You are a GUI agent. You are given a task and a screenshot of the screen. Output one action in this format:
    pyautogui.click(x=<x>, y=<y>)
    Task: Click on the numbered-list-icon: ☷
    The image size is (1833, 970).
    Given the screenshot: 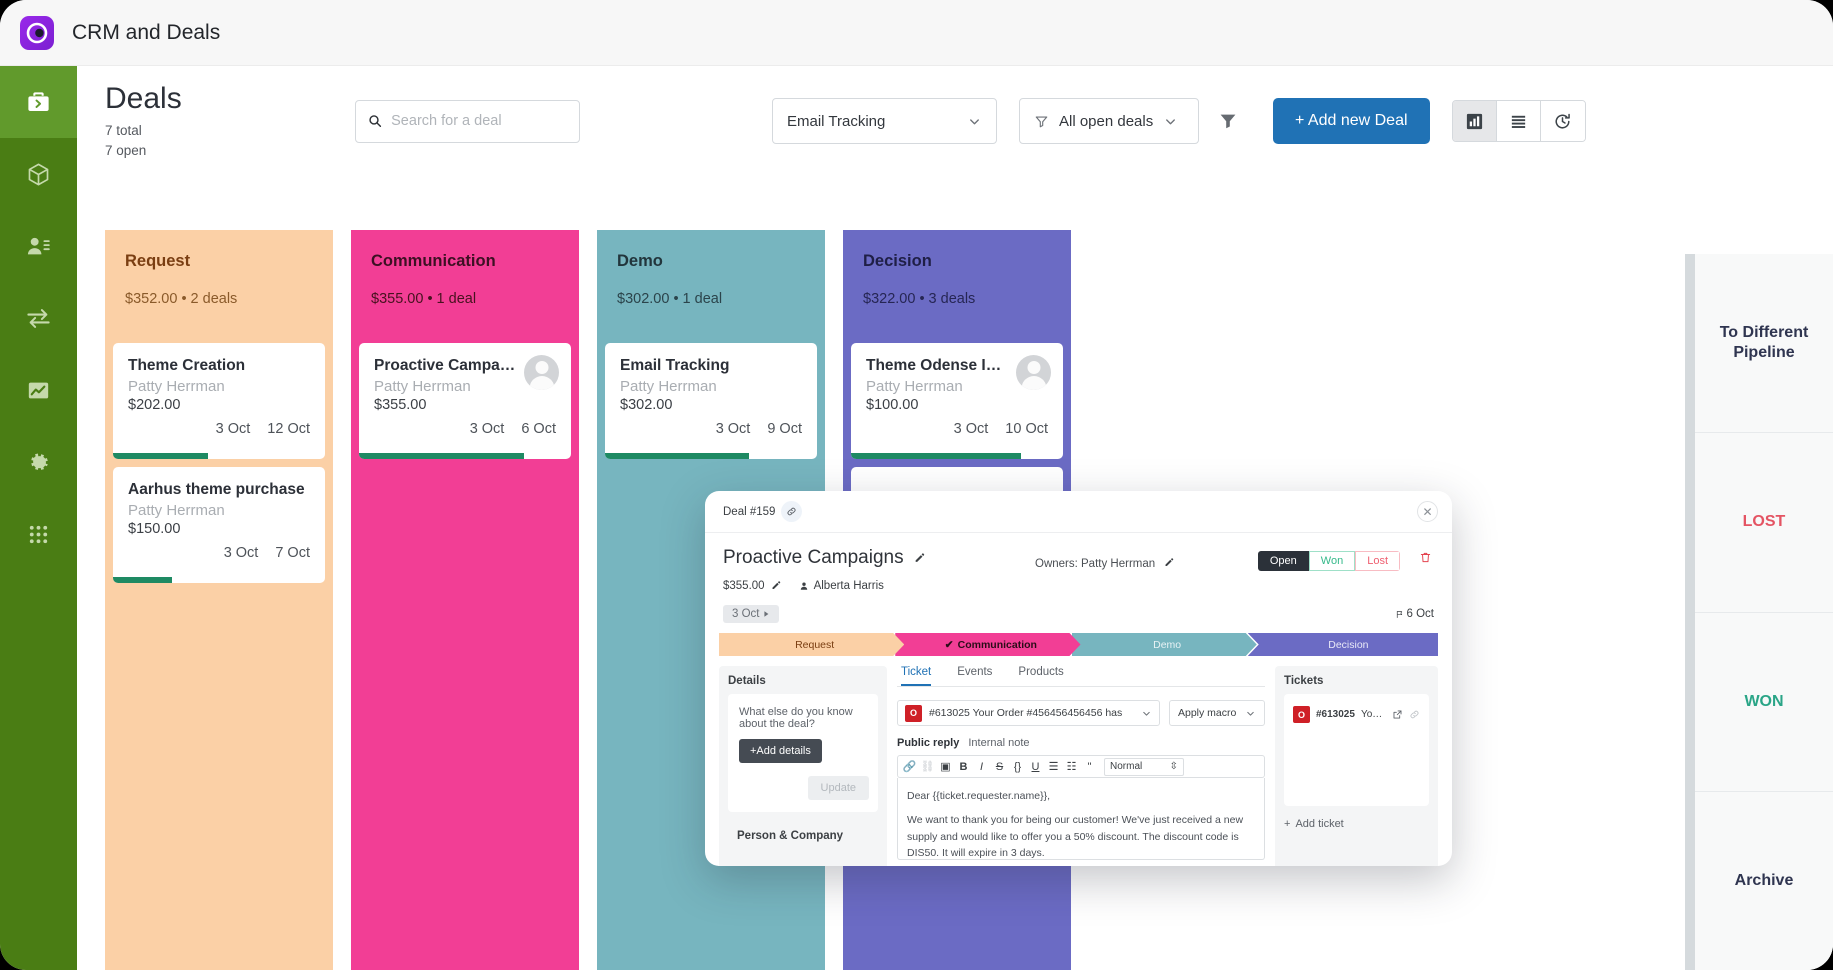 What is the action you would take?
    pyautogui.click(x=1071, y=766)
    